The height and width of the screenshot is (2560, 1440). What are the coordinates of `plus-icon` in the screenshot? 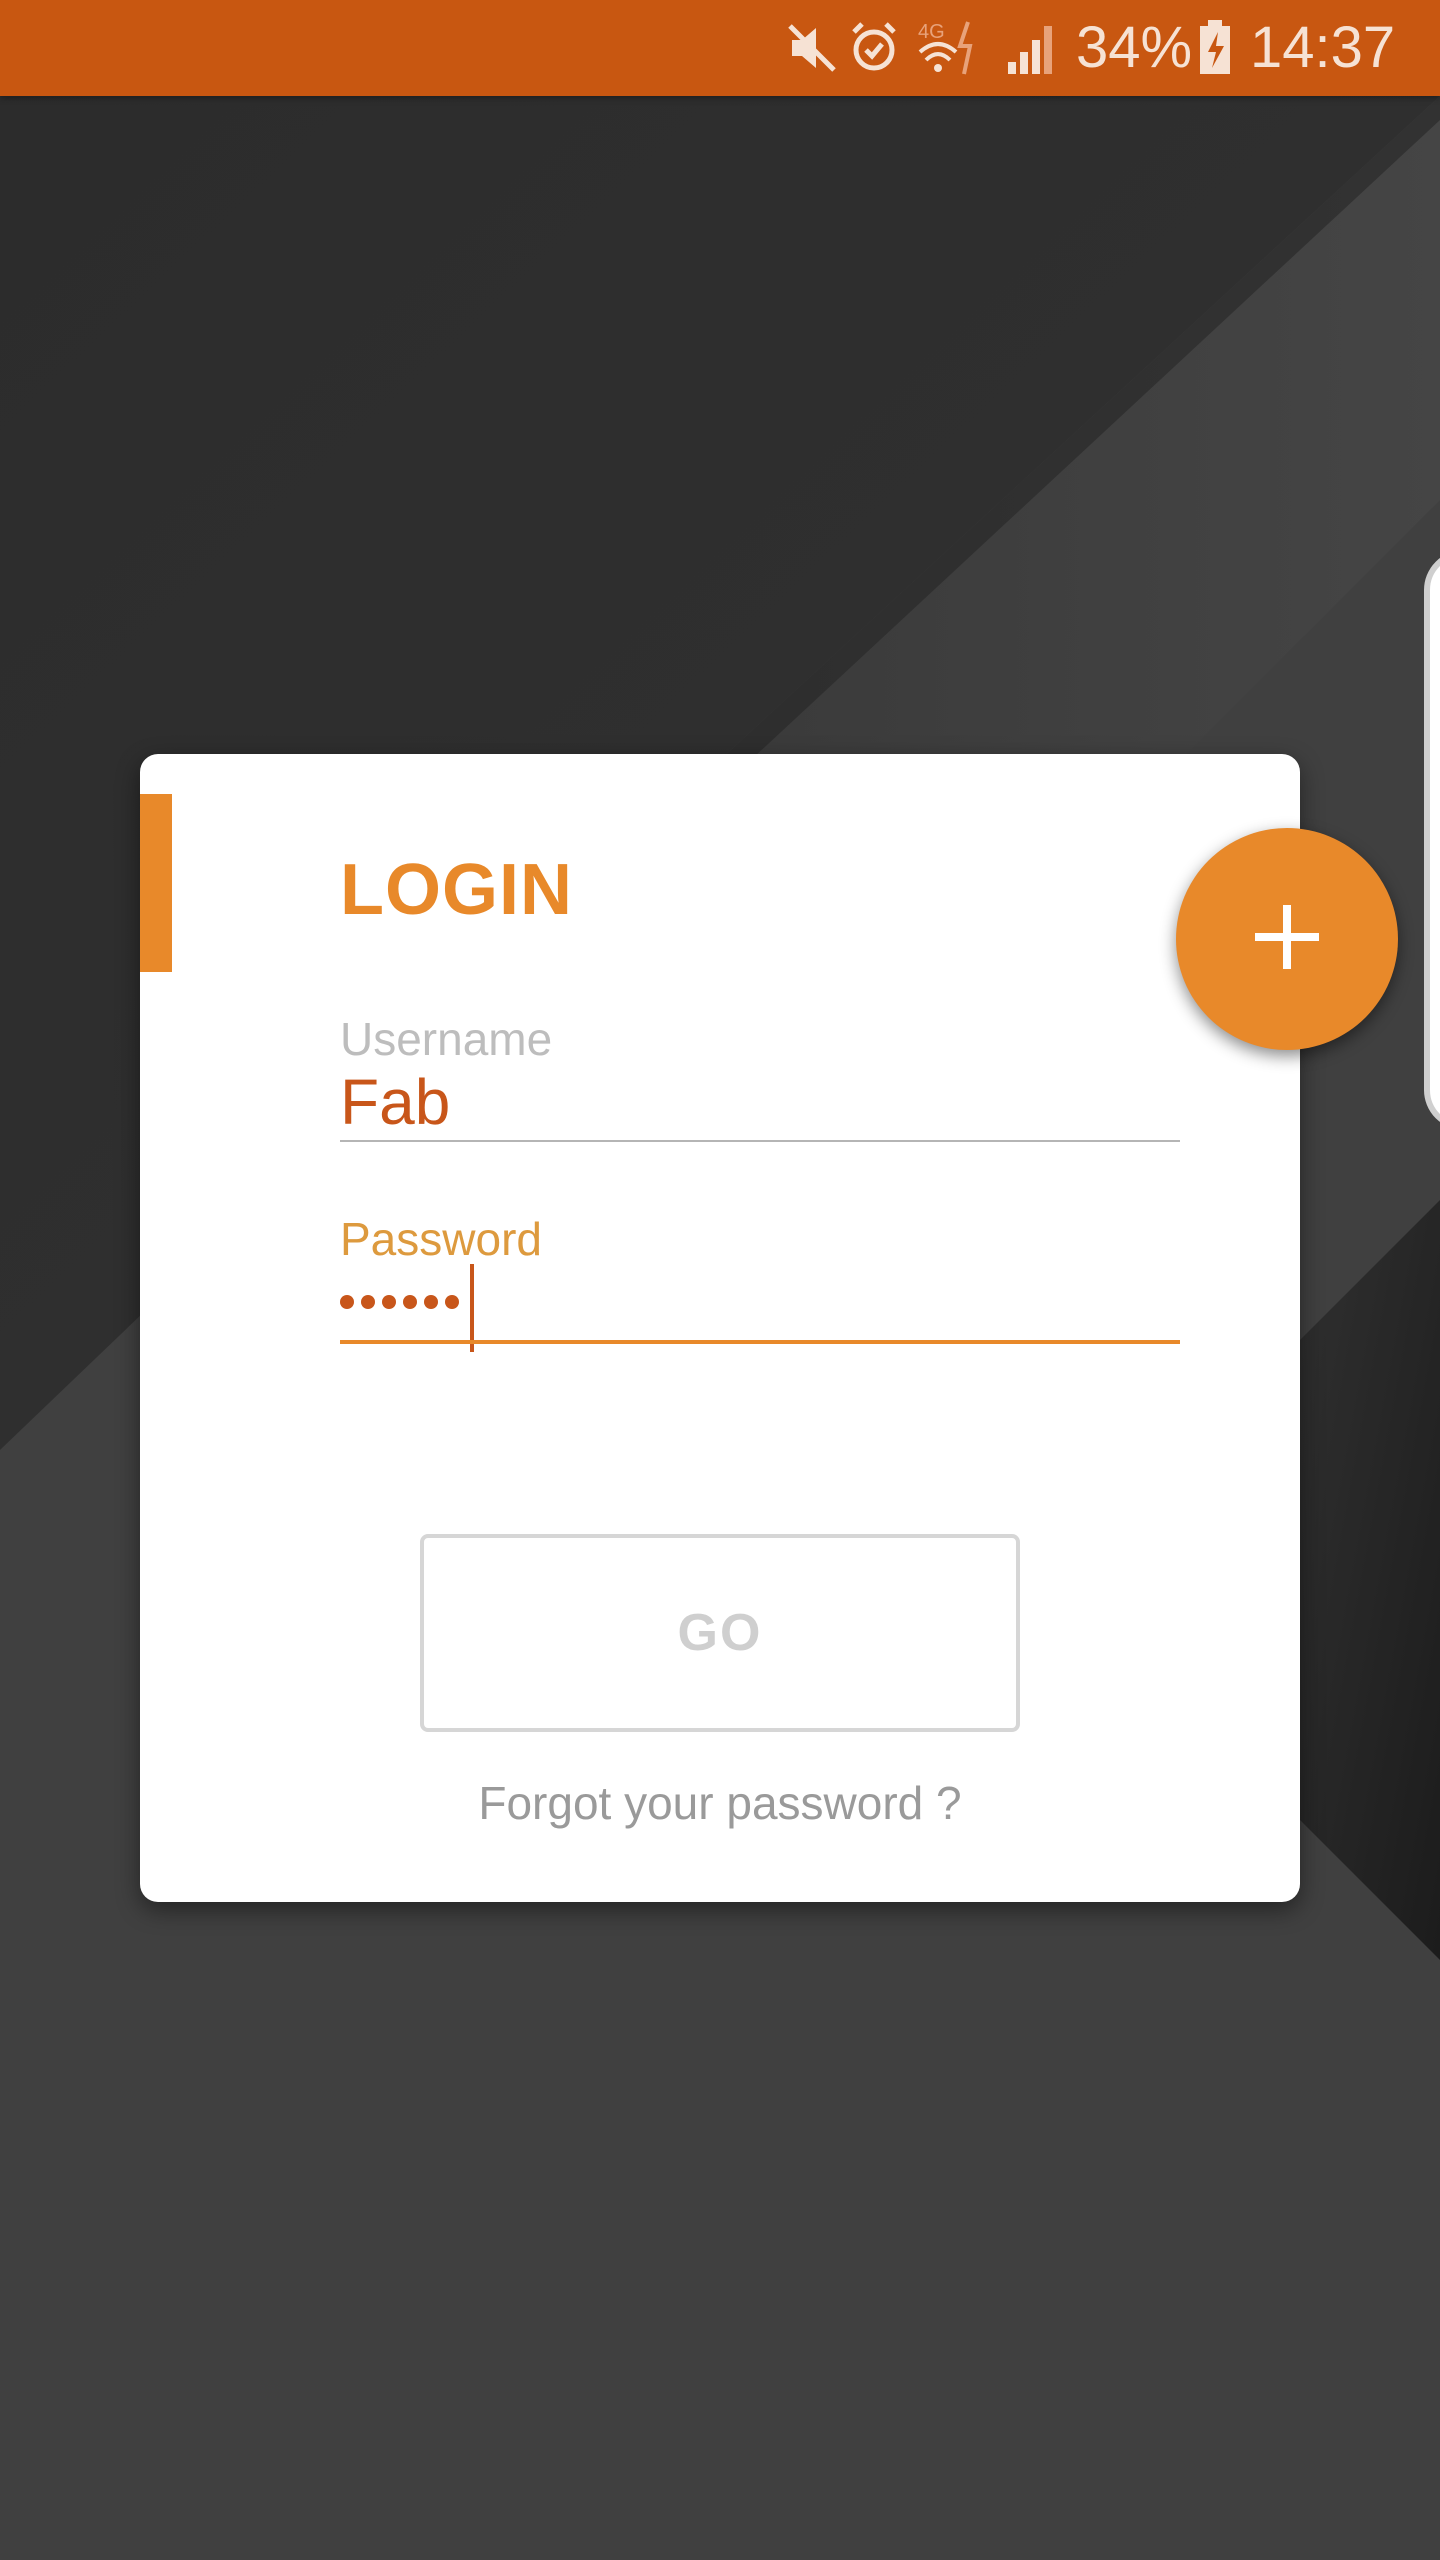 It's located at (1287, 939).